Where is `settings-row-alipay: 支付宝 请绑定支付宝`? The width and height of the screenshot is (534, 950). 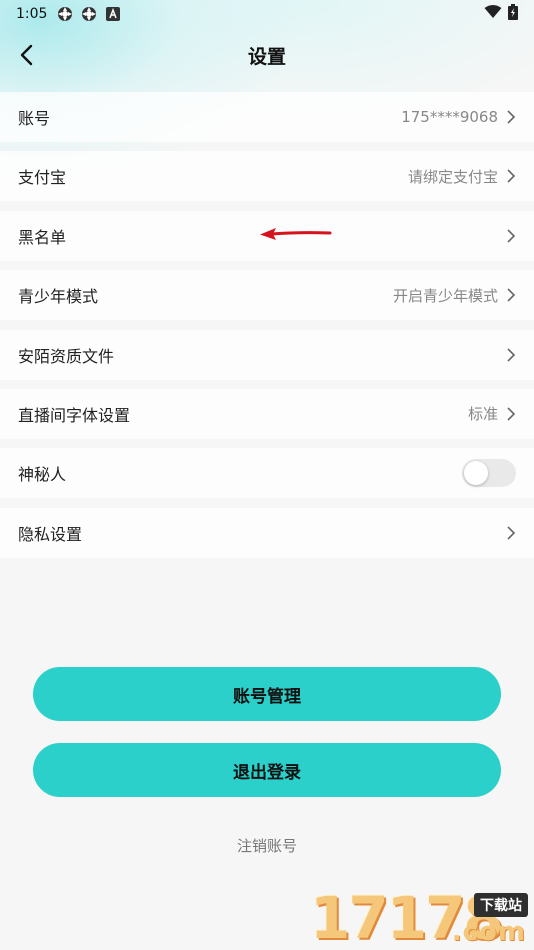 settings-row-alipay: 支付宝 请绑定支付宝 is located at coordinates (267, 176).